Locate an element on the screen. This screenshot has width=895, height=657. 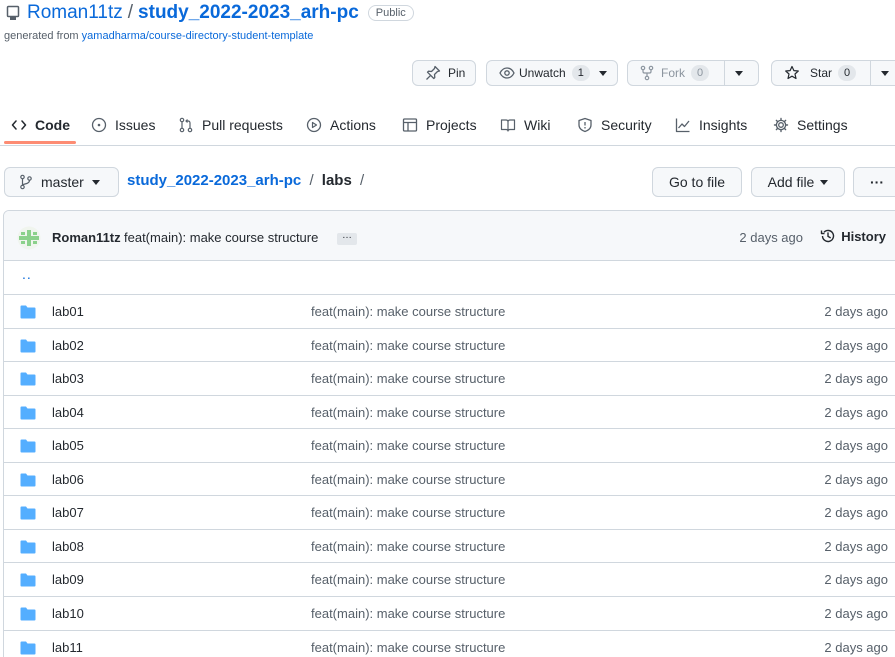
file-name-link: lab09 is located at coordinates (68, 579).